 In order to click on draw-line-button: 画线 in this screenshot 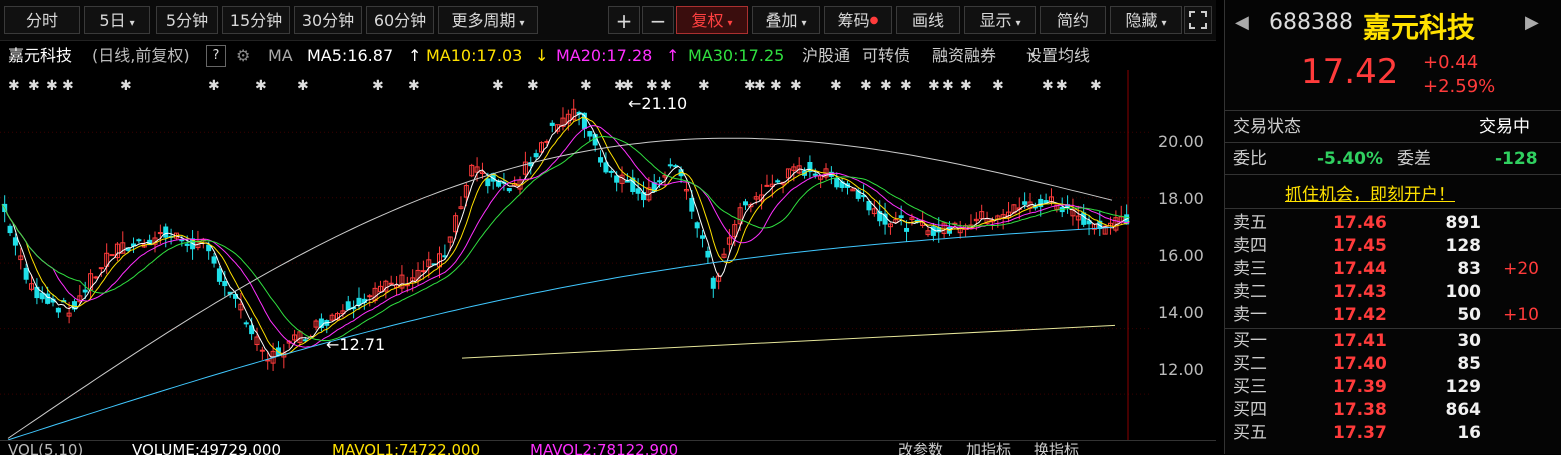, I will do `click(928, 20)`.